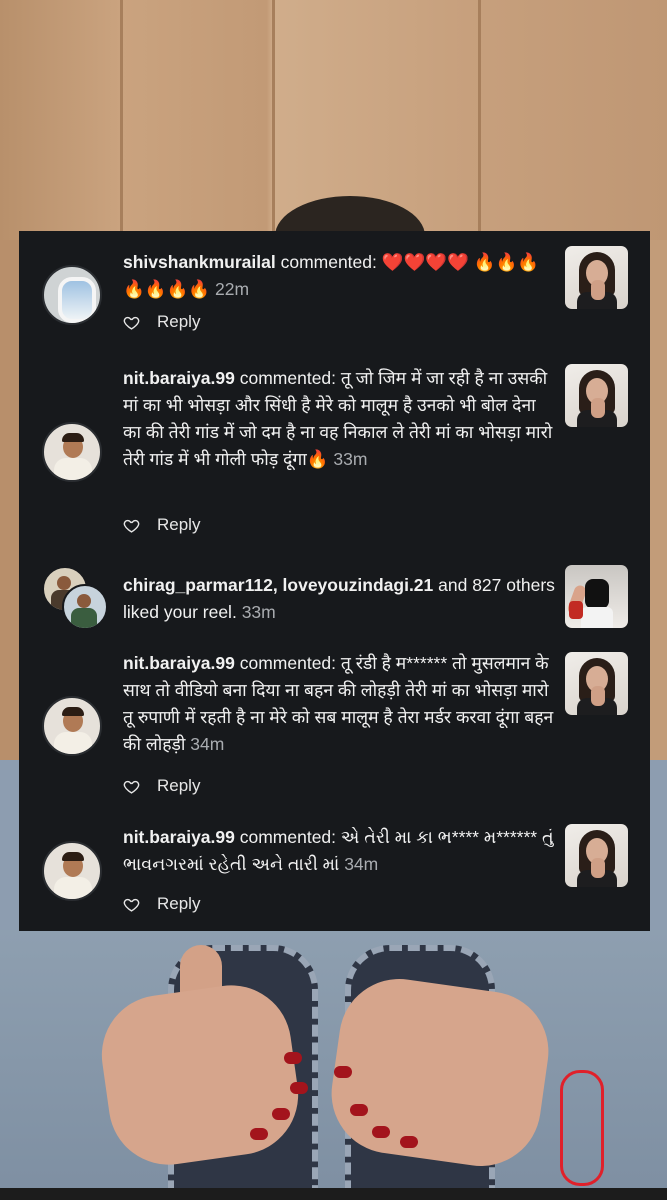 The width and height of the screenshot is (667, 1200). What do you see at coordinates (199, 262) in the screenshot?
I see `username: shivshankmurailal` at bounding box center [199, 262].